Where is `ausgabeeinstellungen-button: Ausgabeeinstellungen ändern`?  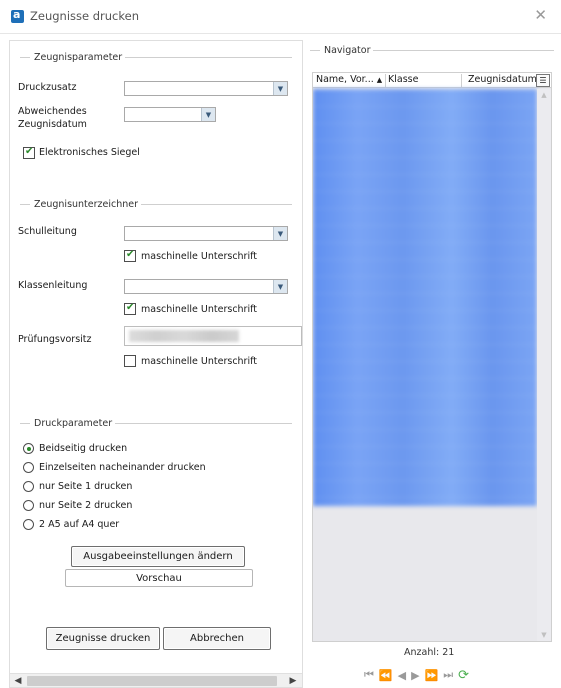 ausgabeeinstellungen-button: Ausgabeeinstellungen ändern is located at coordinates (158, 556).